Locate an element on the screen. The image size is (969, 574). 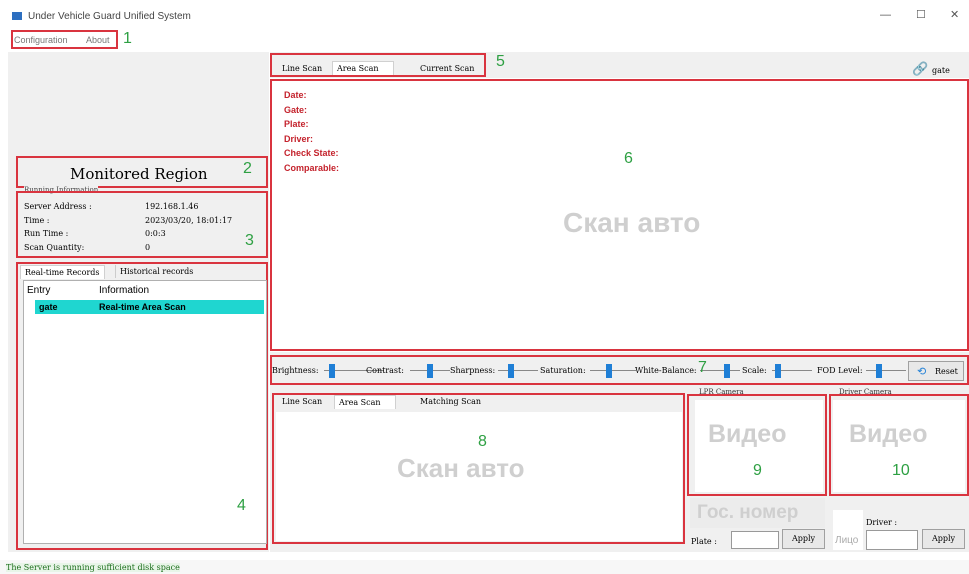
gate-label: gate is located at coordinates (941, 70).